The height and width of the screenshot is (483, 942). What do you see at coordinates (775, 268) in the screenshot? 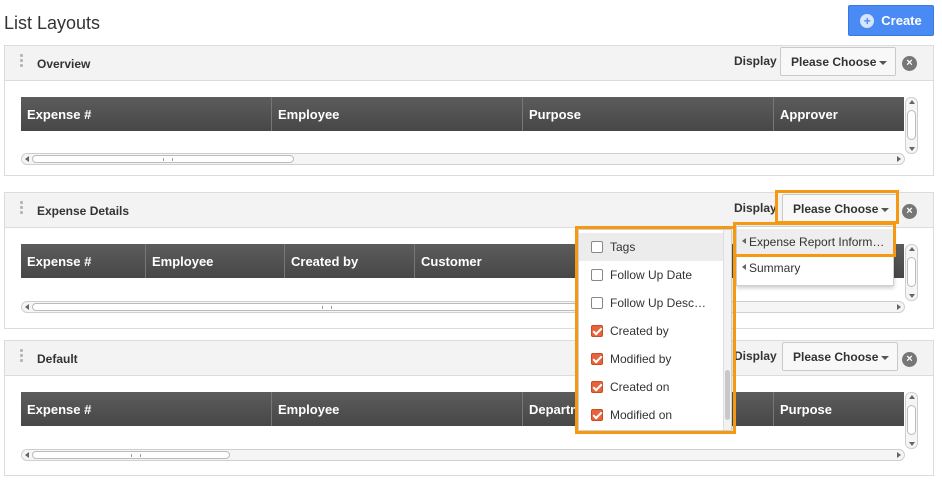
I see `menu-item-label: Summary` at bounding box center [775, 268].